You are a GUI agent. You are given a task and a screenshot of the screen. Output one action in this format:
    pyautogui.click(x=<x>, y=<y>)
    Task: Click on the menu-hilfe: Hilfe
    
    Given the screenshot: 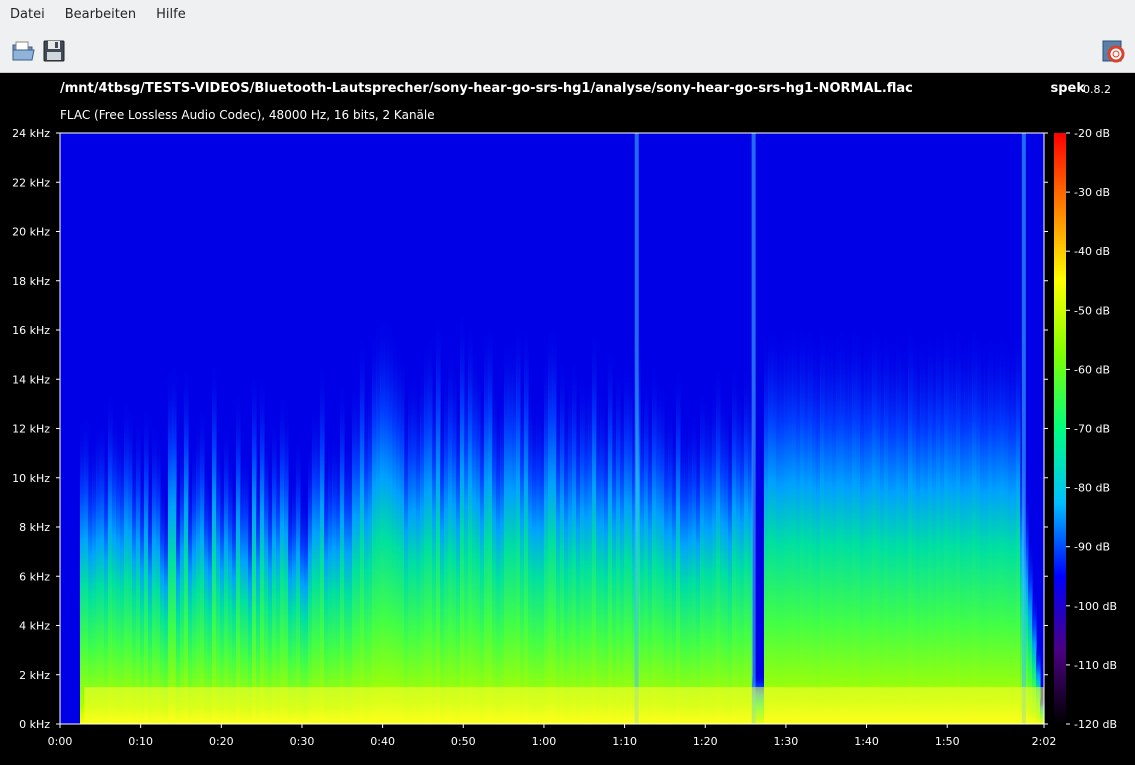 What is the action you would take?
    pyautogui.click(x=171, y=15)
    